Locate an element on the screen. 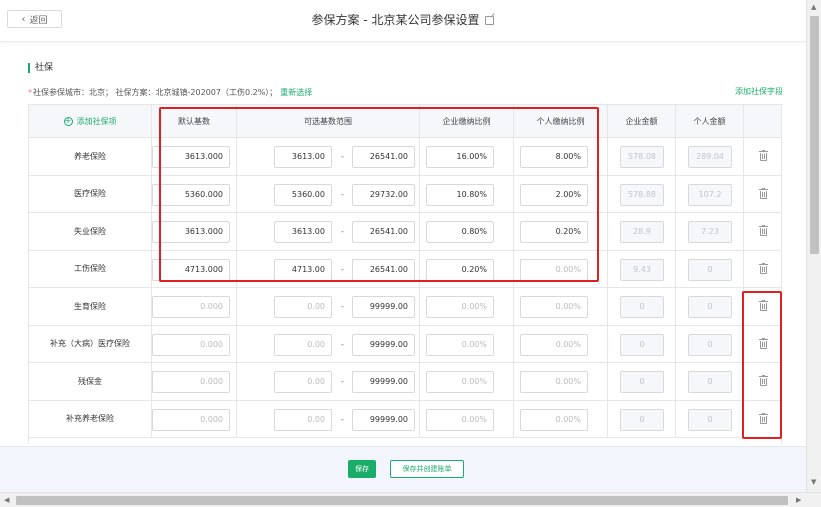 This screenshot has width=821, height=507. default-base-input: 4713.000 is located at coordinates (191, 269).